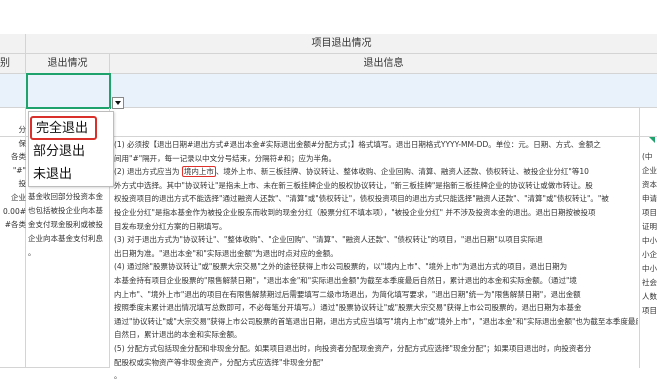 The height and width of the screenshot is (383, 657). I want to click on left-col-header-top, so click(13, 44).